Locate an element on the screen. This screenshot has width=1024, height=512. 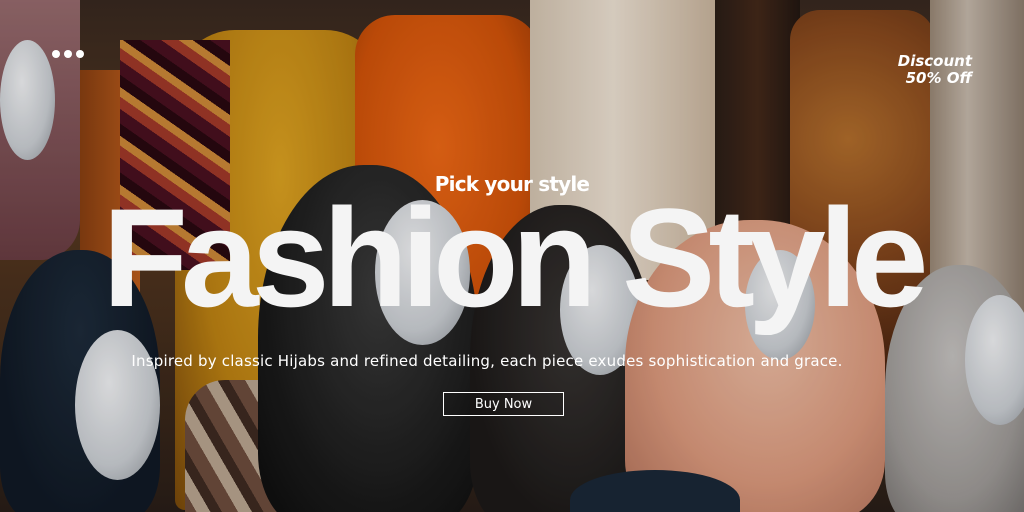
buy-now-button: Buy Now is located at coordinates (503, 404).